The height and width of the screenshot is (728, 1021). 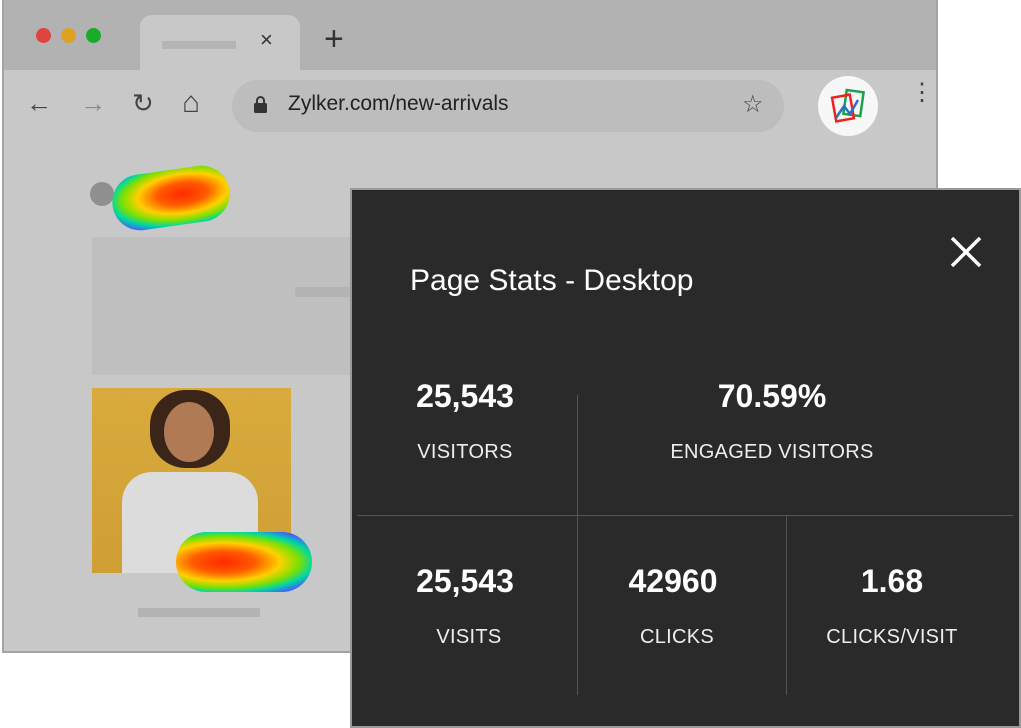 What do you see at coordinates (465, 581) in the screenshot?
I see `visits-value: 25,543` at bounding box center [465, 581].